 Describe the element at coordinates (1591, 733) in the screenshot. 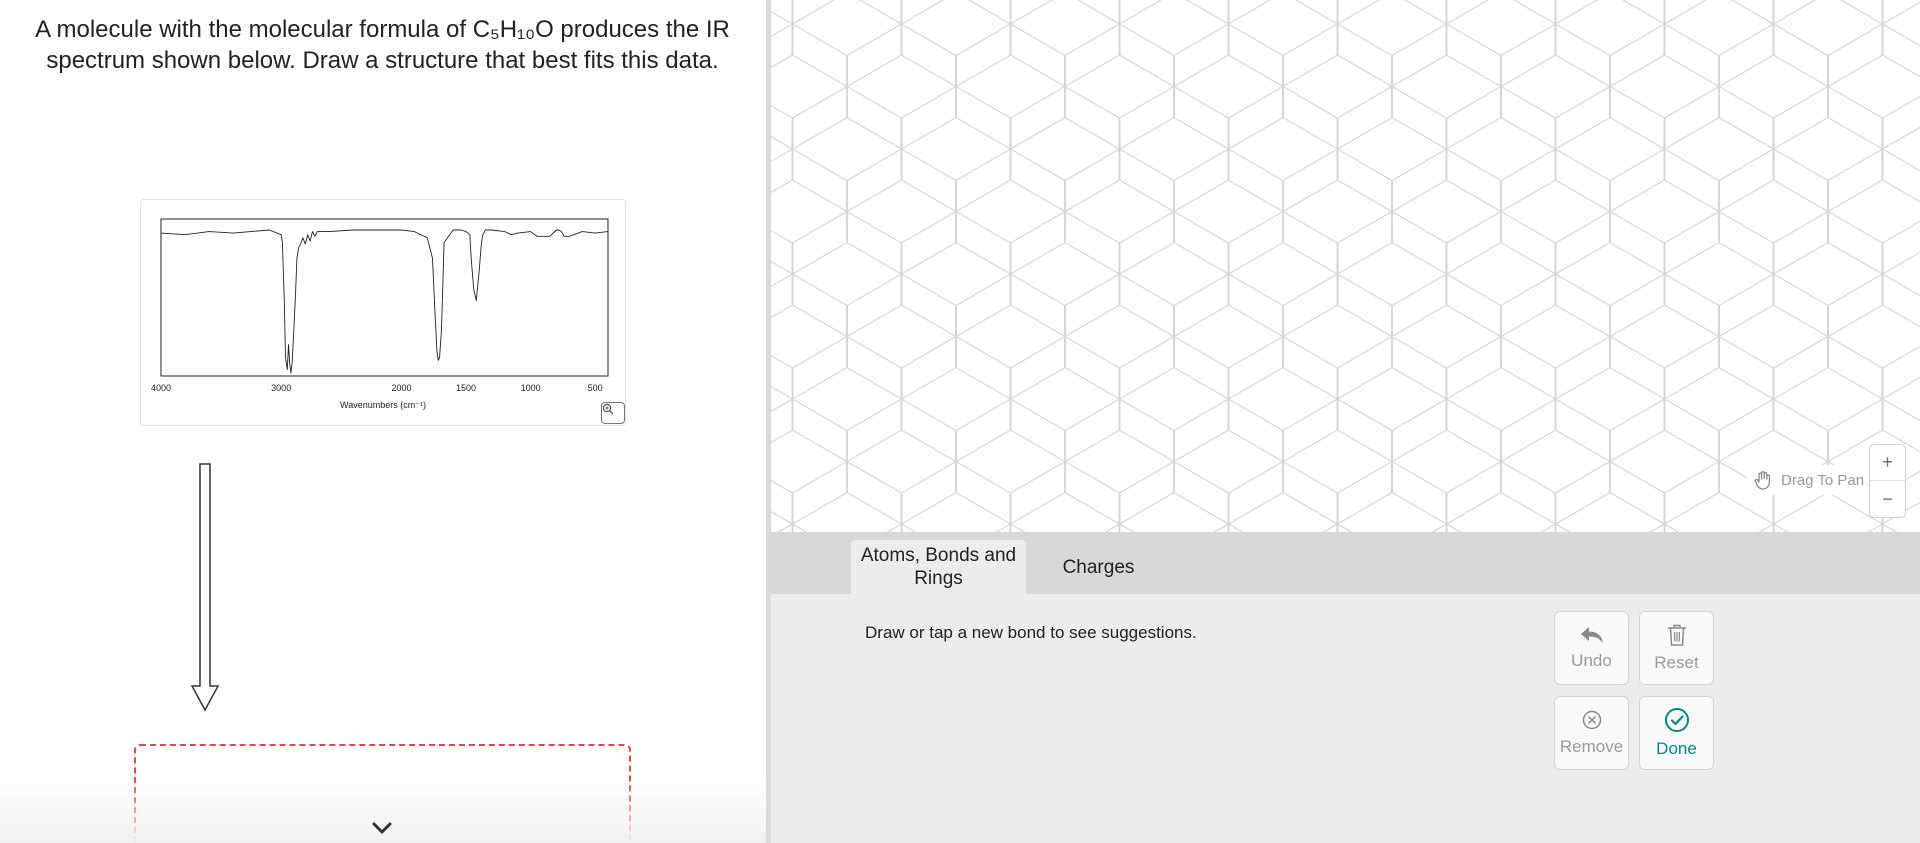

I see `remove-button: Remove` at that location.